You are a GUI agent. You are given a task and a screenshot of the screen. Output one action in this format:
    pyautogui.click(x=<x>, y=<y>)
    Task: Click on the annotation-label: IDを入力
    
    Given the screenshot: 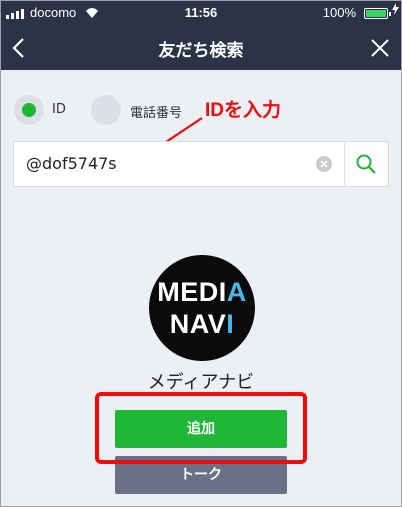 What is the action you would take?
    pyautogui.click(x=243, y=110)
    